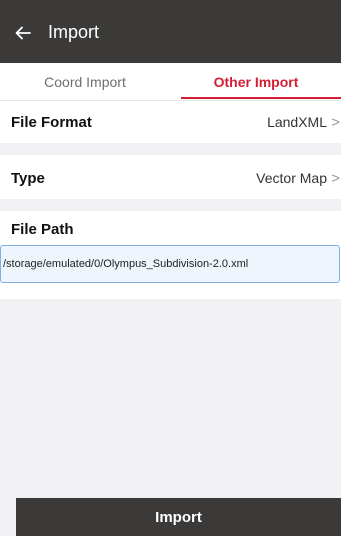 The image size is (341, 536). Describe the element at coordinates (170, 122) in the screenshot. I see `file-format-row: File Format LandXML >` at that location.